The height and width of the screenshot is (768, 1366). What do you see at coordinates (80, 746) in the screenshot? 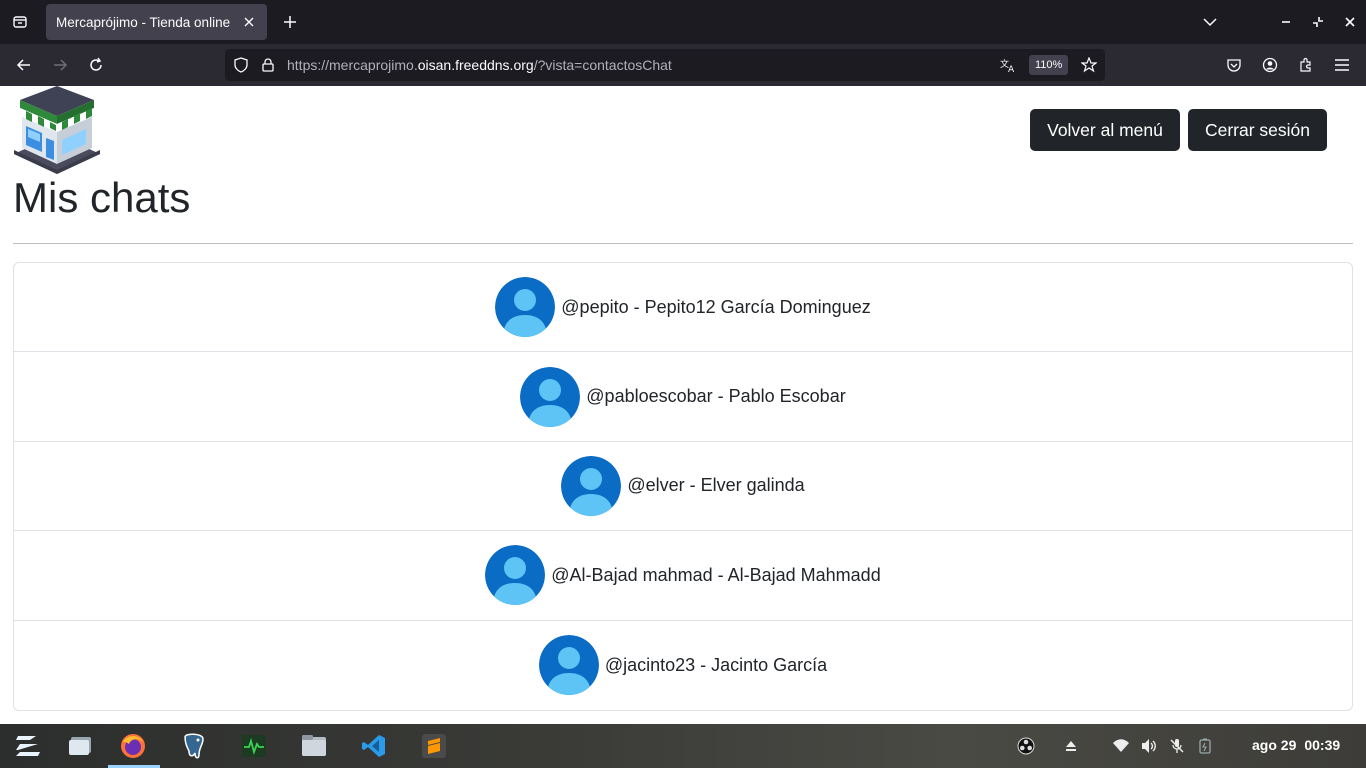
I see `workspaces-icon` at bounding box center [80, 746].